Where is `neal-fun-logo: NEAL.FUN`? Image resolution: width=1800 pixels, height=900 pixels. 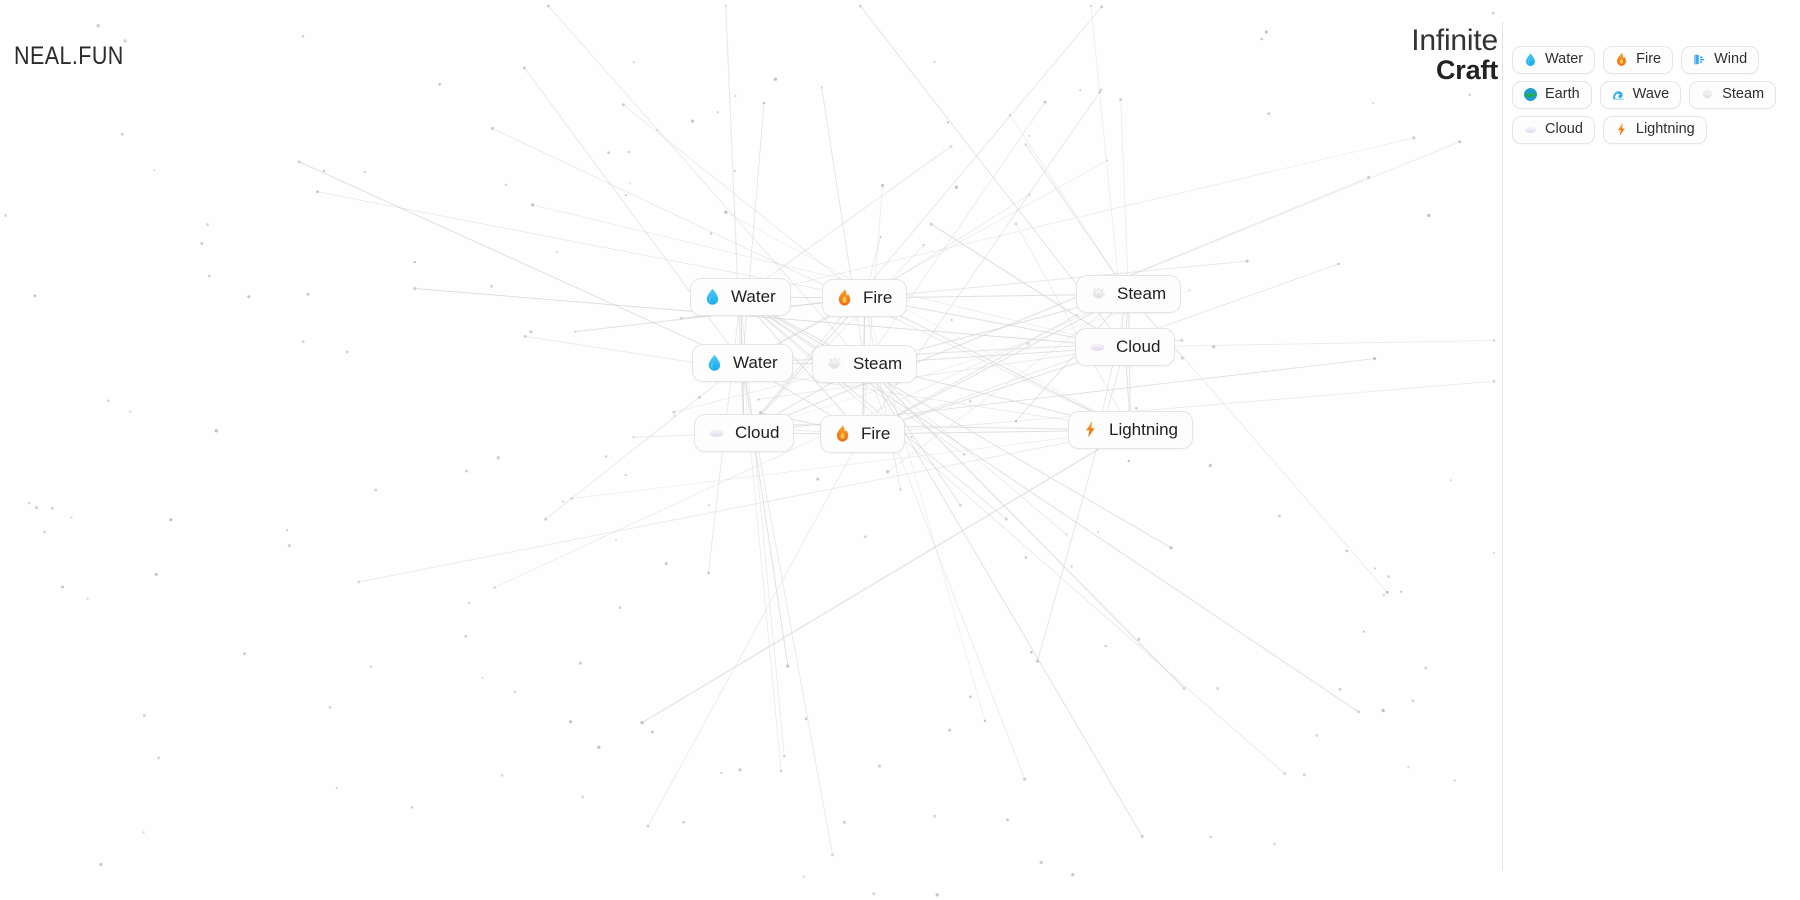
neal-fun-logo: NEAL.FUN is located at coordinates (69, 56).